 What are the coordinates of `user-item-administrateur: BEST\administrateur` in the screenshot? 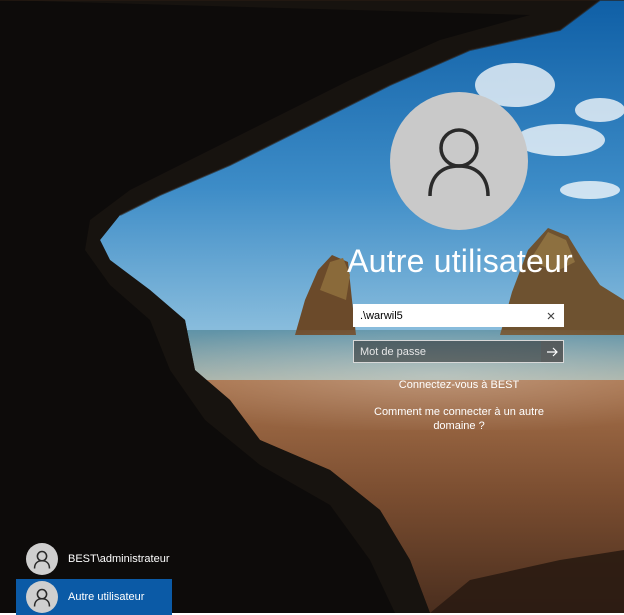 It's located at (94, 559).